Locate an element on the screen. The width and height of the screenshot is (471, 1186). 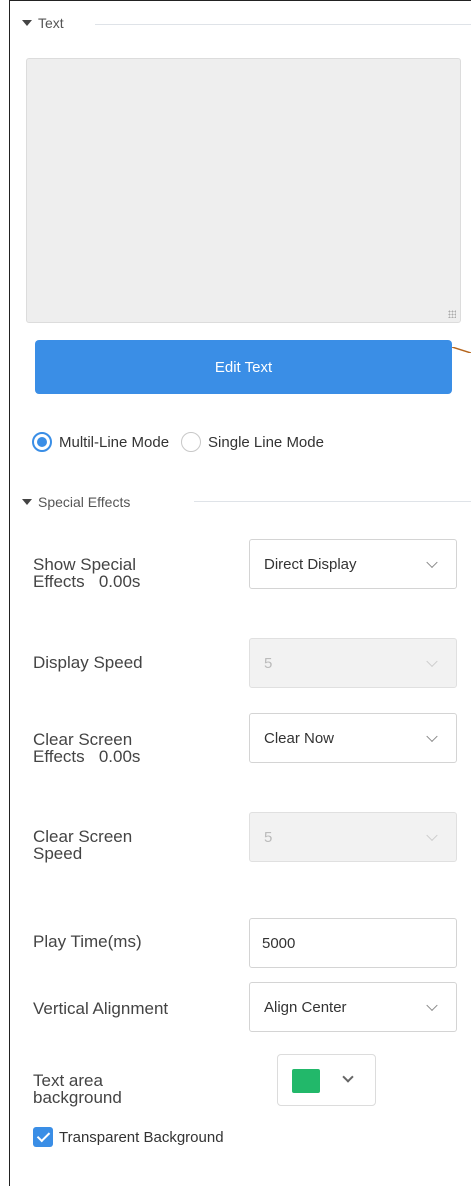
play-time-label: Play Time(ms) is located at coordinates (87, 941).